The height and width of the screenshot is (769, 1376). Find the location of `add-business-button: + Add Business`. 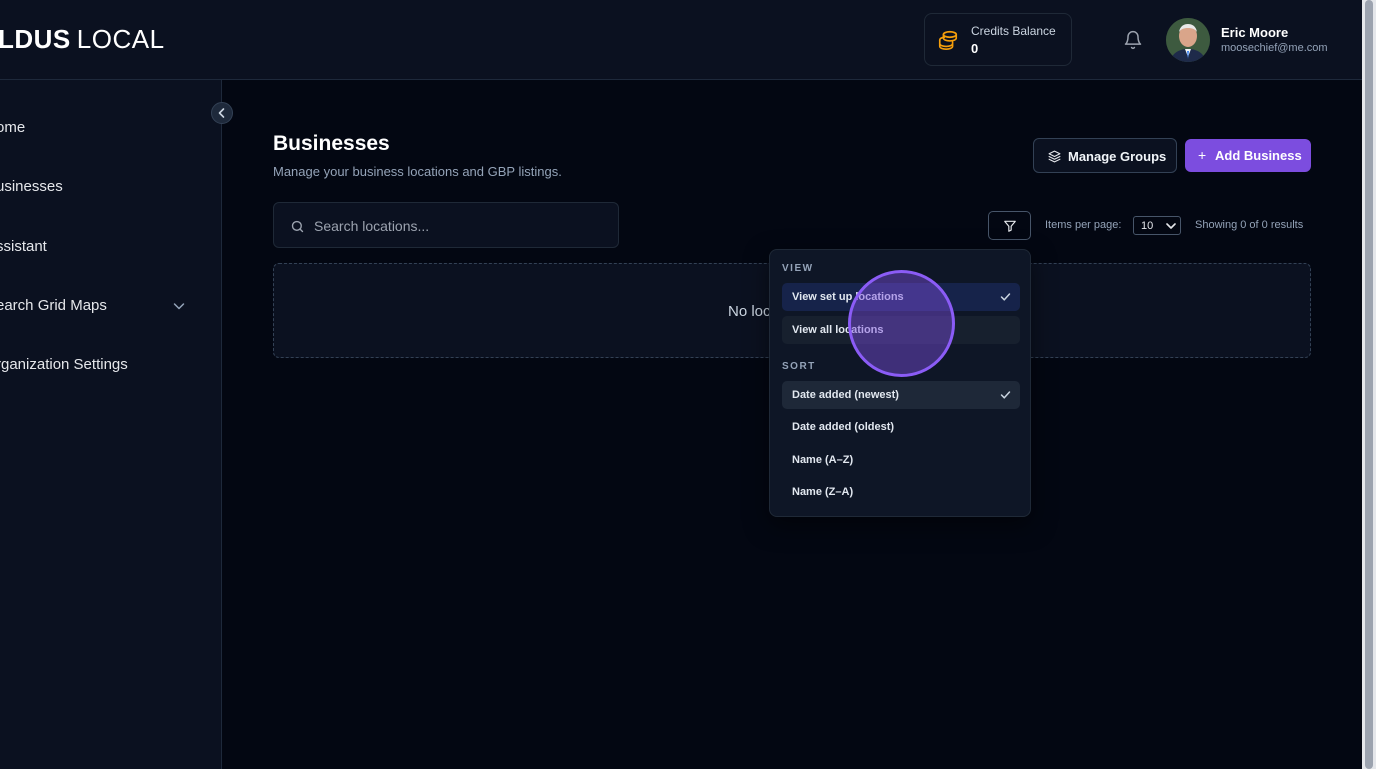

add-business-button: + Add Business is located at coordinates (1248, 155).